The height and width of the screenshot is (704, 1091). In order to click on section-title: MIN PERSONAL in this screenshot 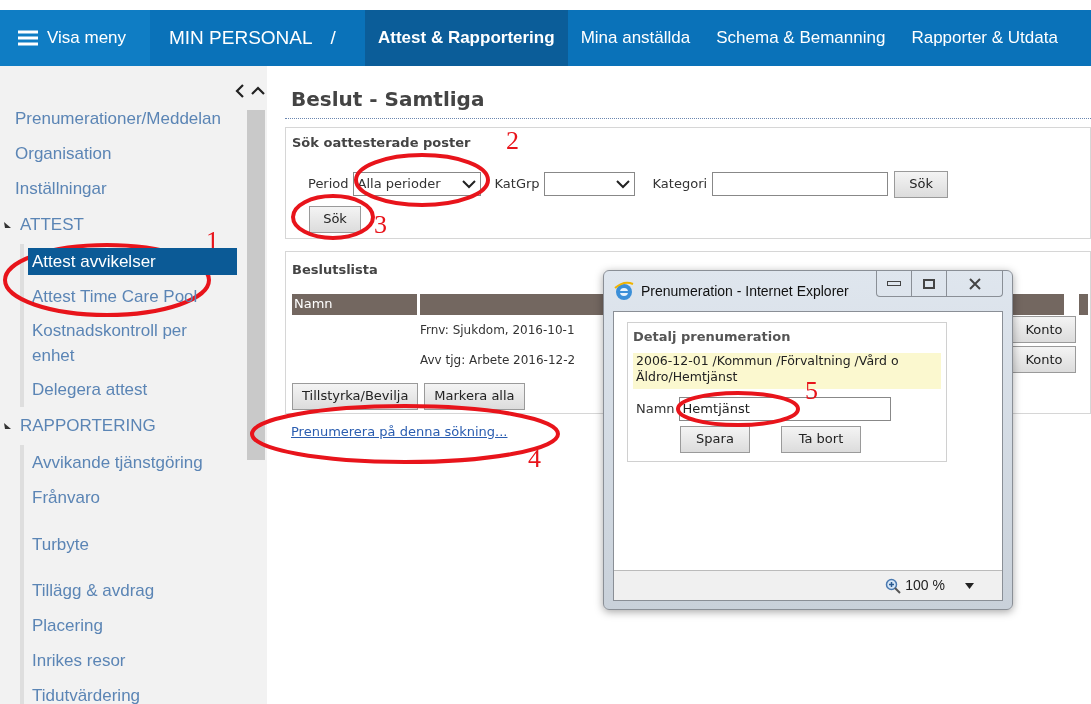, I will do `click(241, 38)`.